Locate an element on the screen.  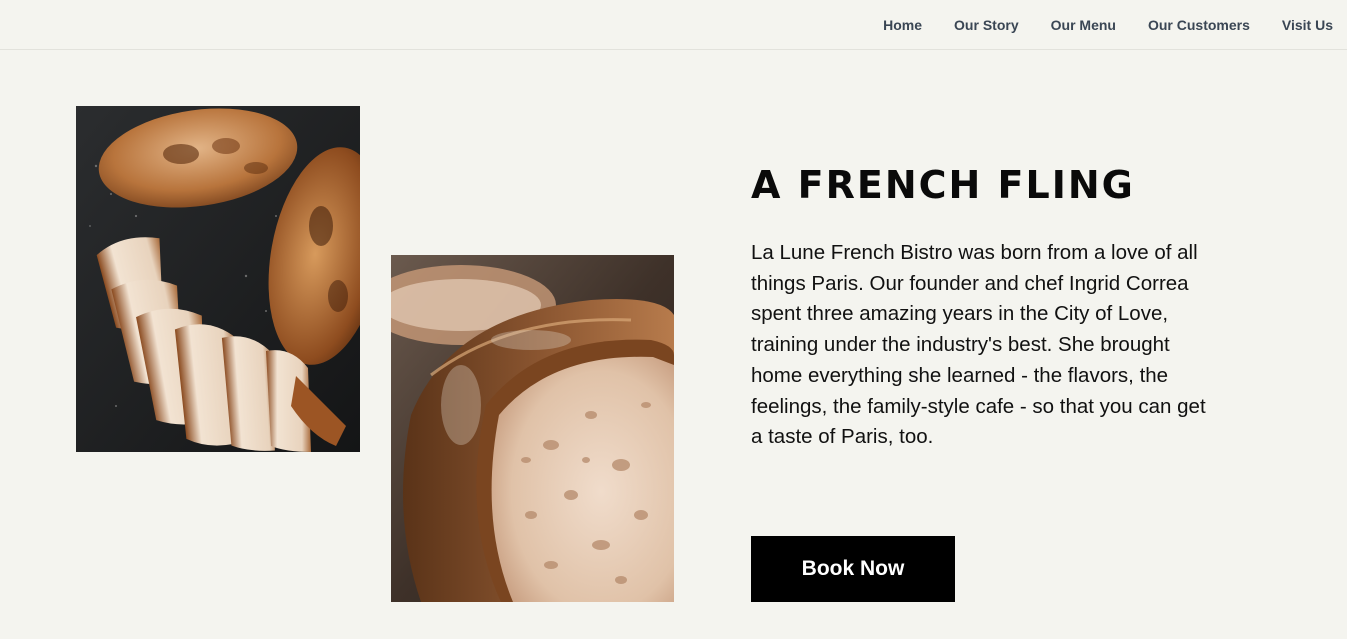
nav-visit-us: Visit Us is located at coordinates (1307, 25).